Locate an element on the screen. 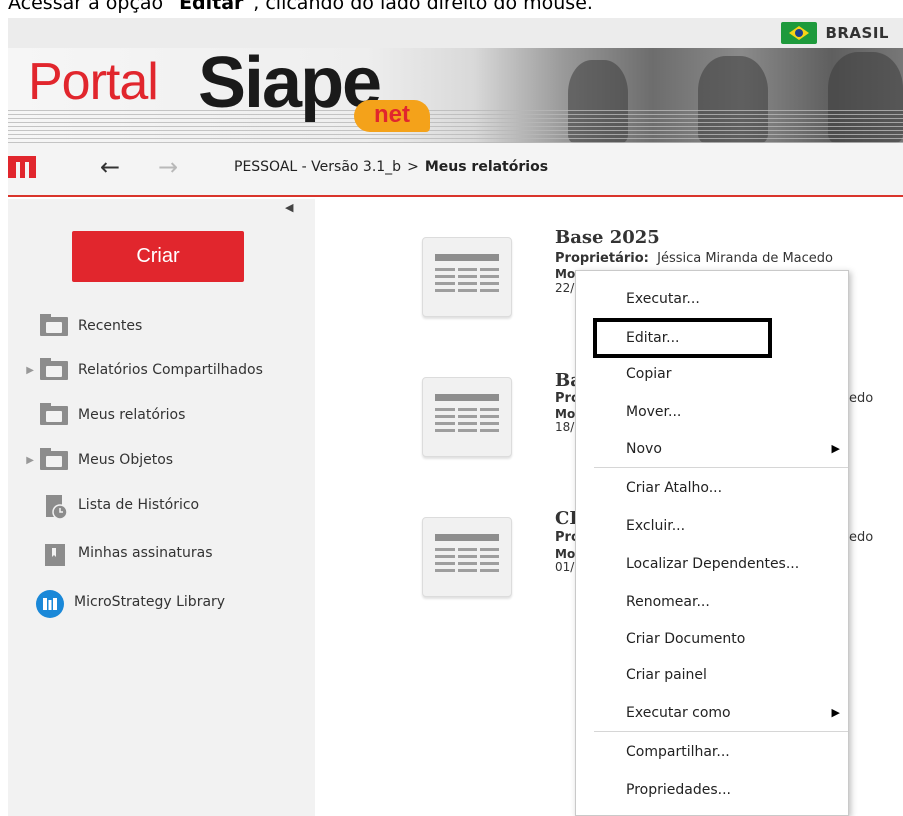 This screenshot has height=816, width=903. menu-item-copiar: Copiar is located at coordinates (712, 374).